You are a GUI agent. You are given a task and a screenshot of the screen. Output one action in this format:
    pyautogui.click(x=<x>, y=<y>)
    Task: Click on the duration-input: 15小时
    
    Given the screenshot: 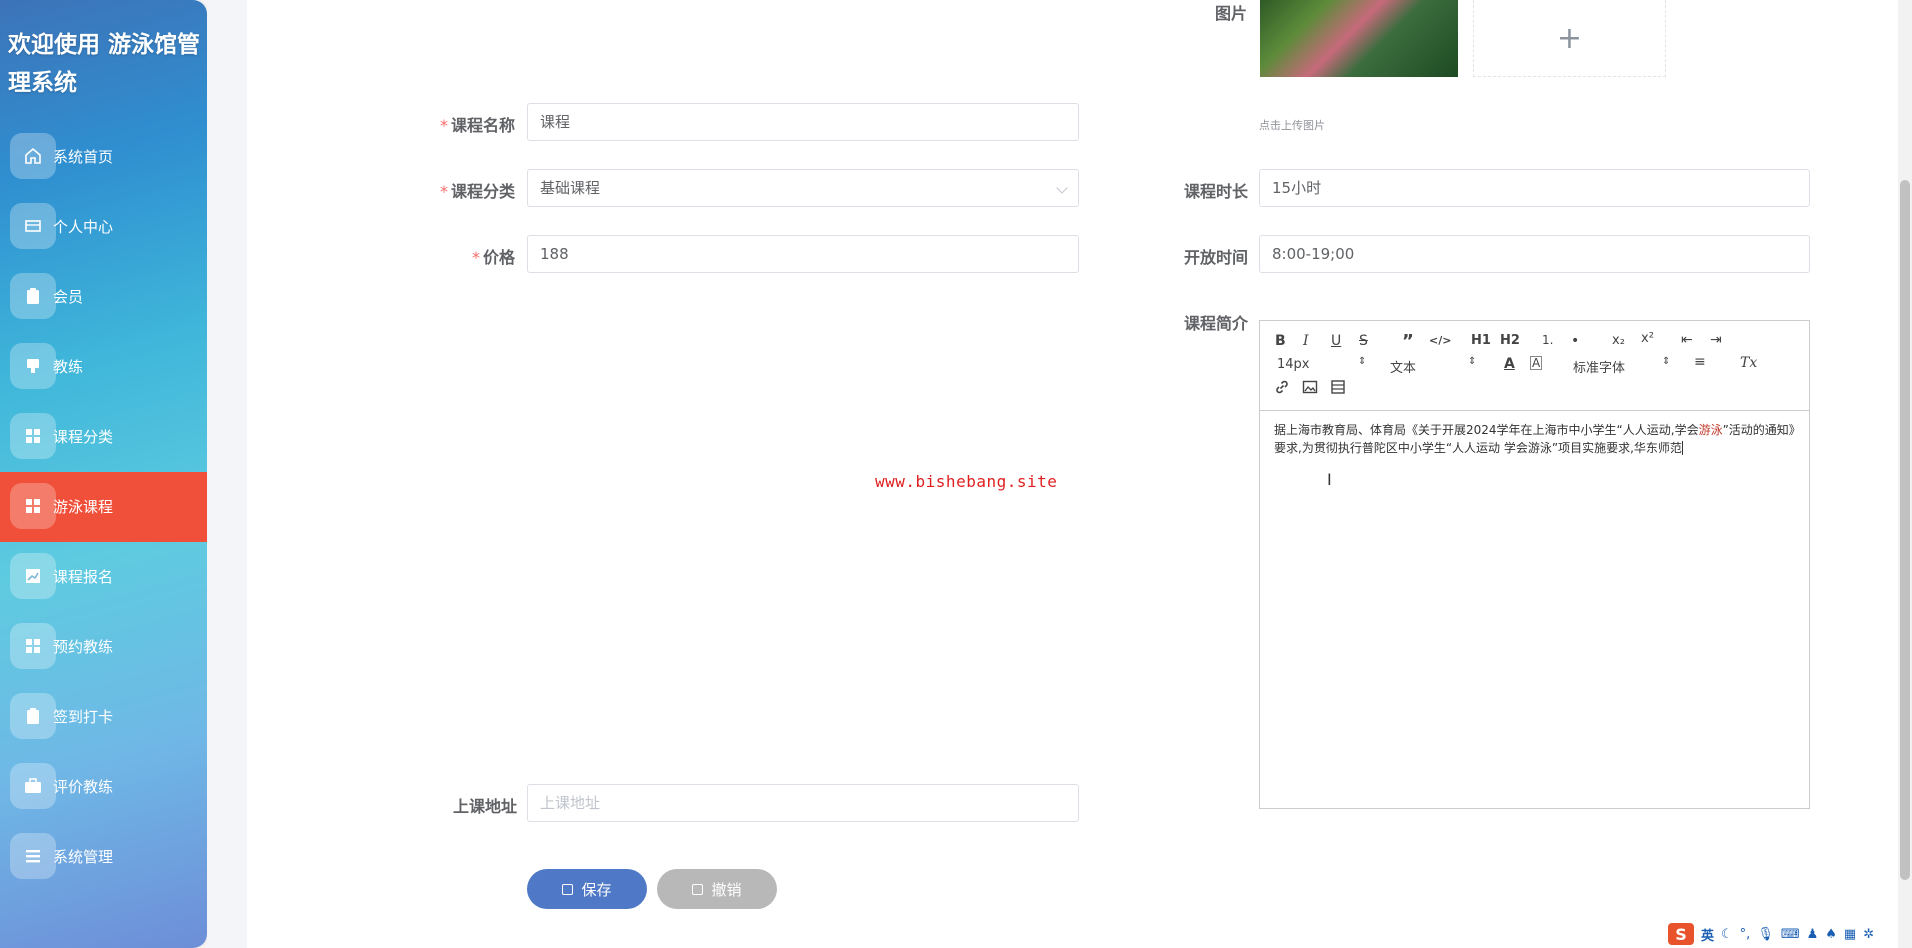 What is the action you would take?
    pyautogui.click(x=1534, y=188)
    